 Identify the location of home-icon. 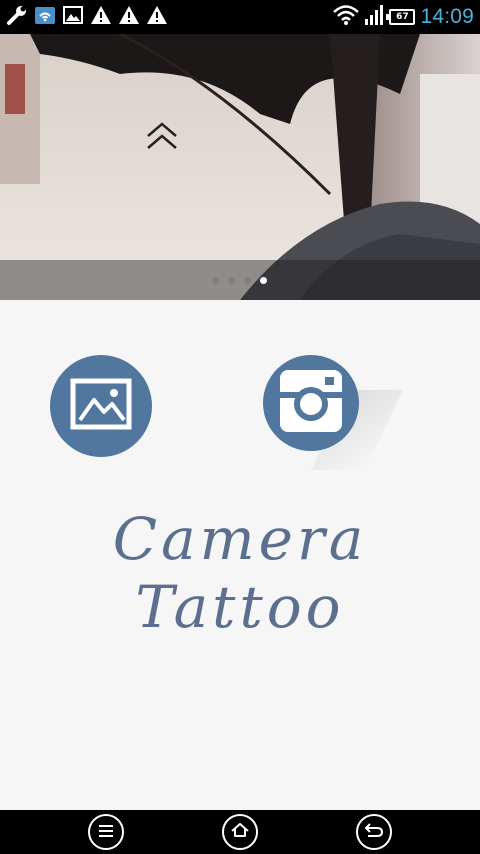
(240, 832).